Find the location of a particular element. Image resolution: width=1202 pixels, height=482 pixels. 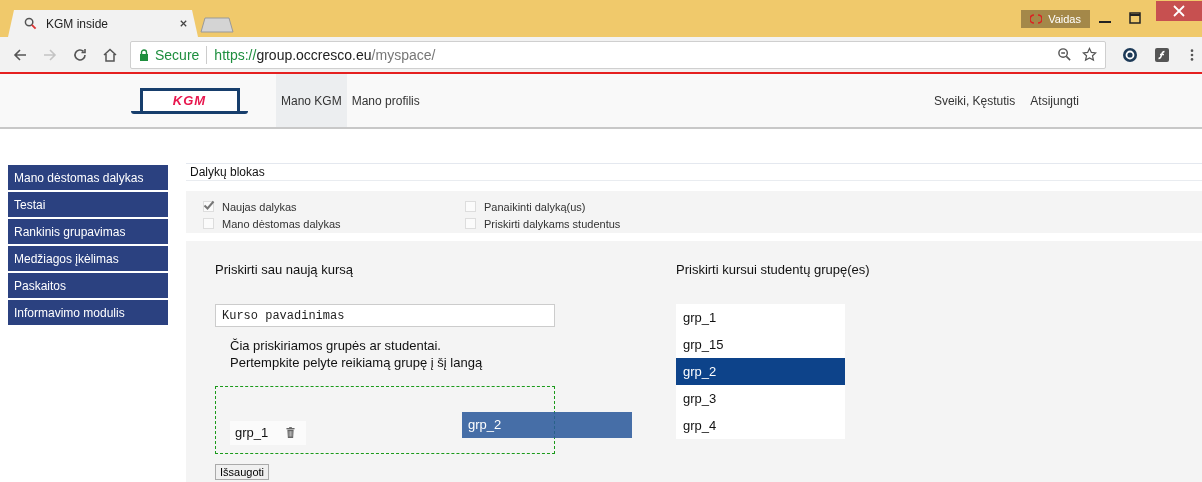

reload-icon is located at coordinates (80, 54).